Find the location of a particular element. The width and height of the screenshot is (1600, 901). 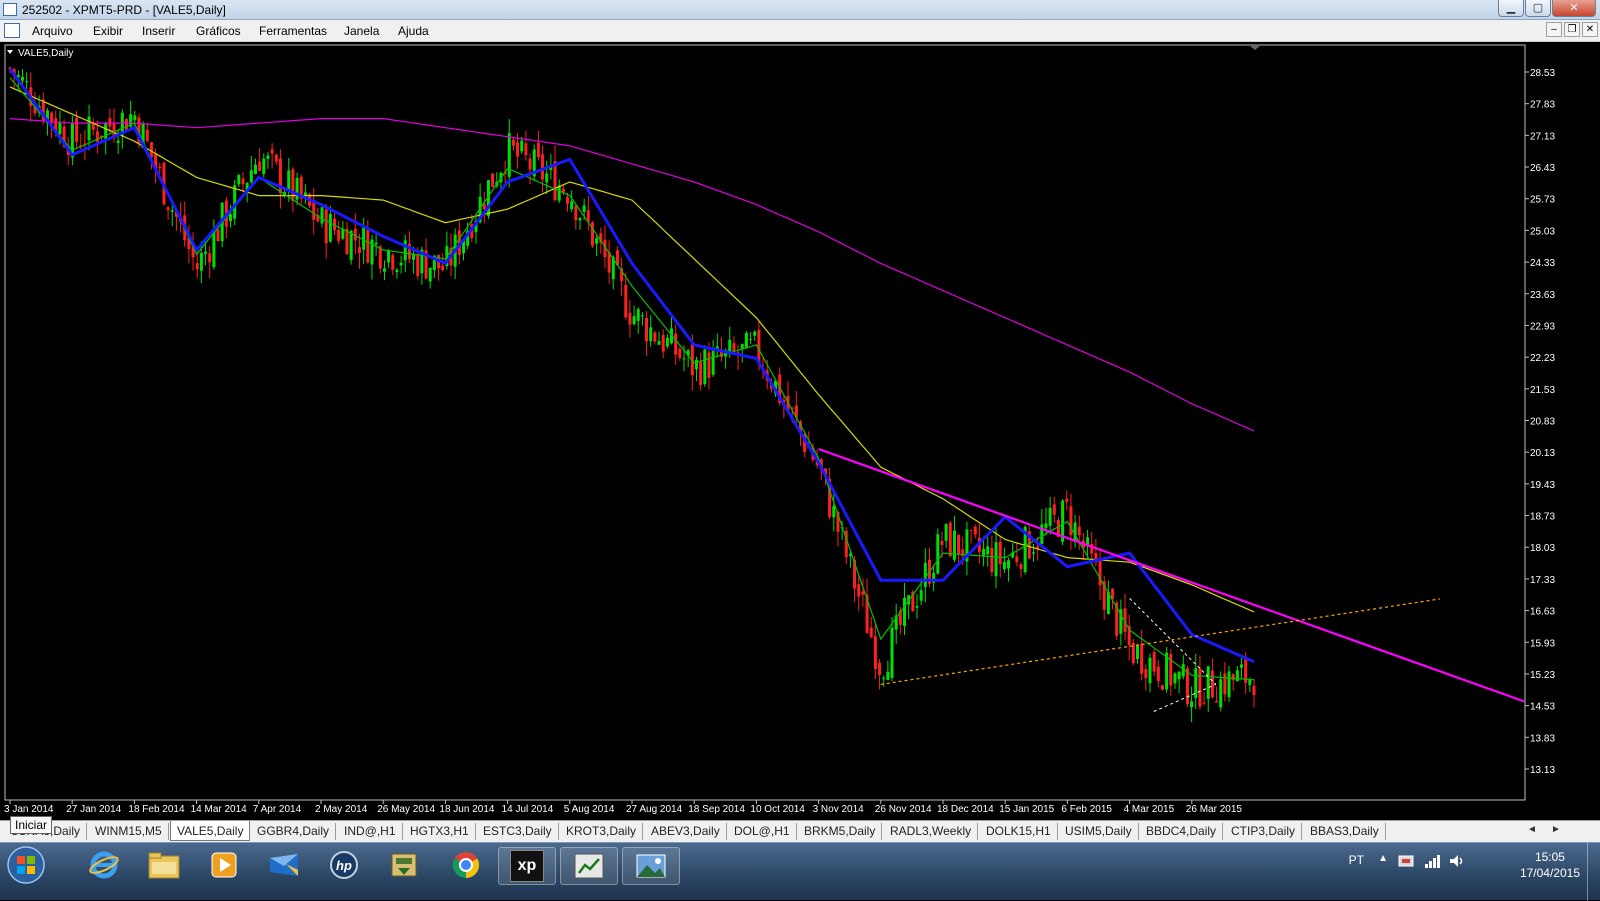

windows-orb-icon is located at coordinates (26, 865).